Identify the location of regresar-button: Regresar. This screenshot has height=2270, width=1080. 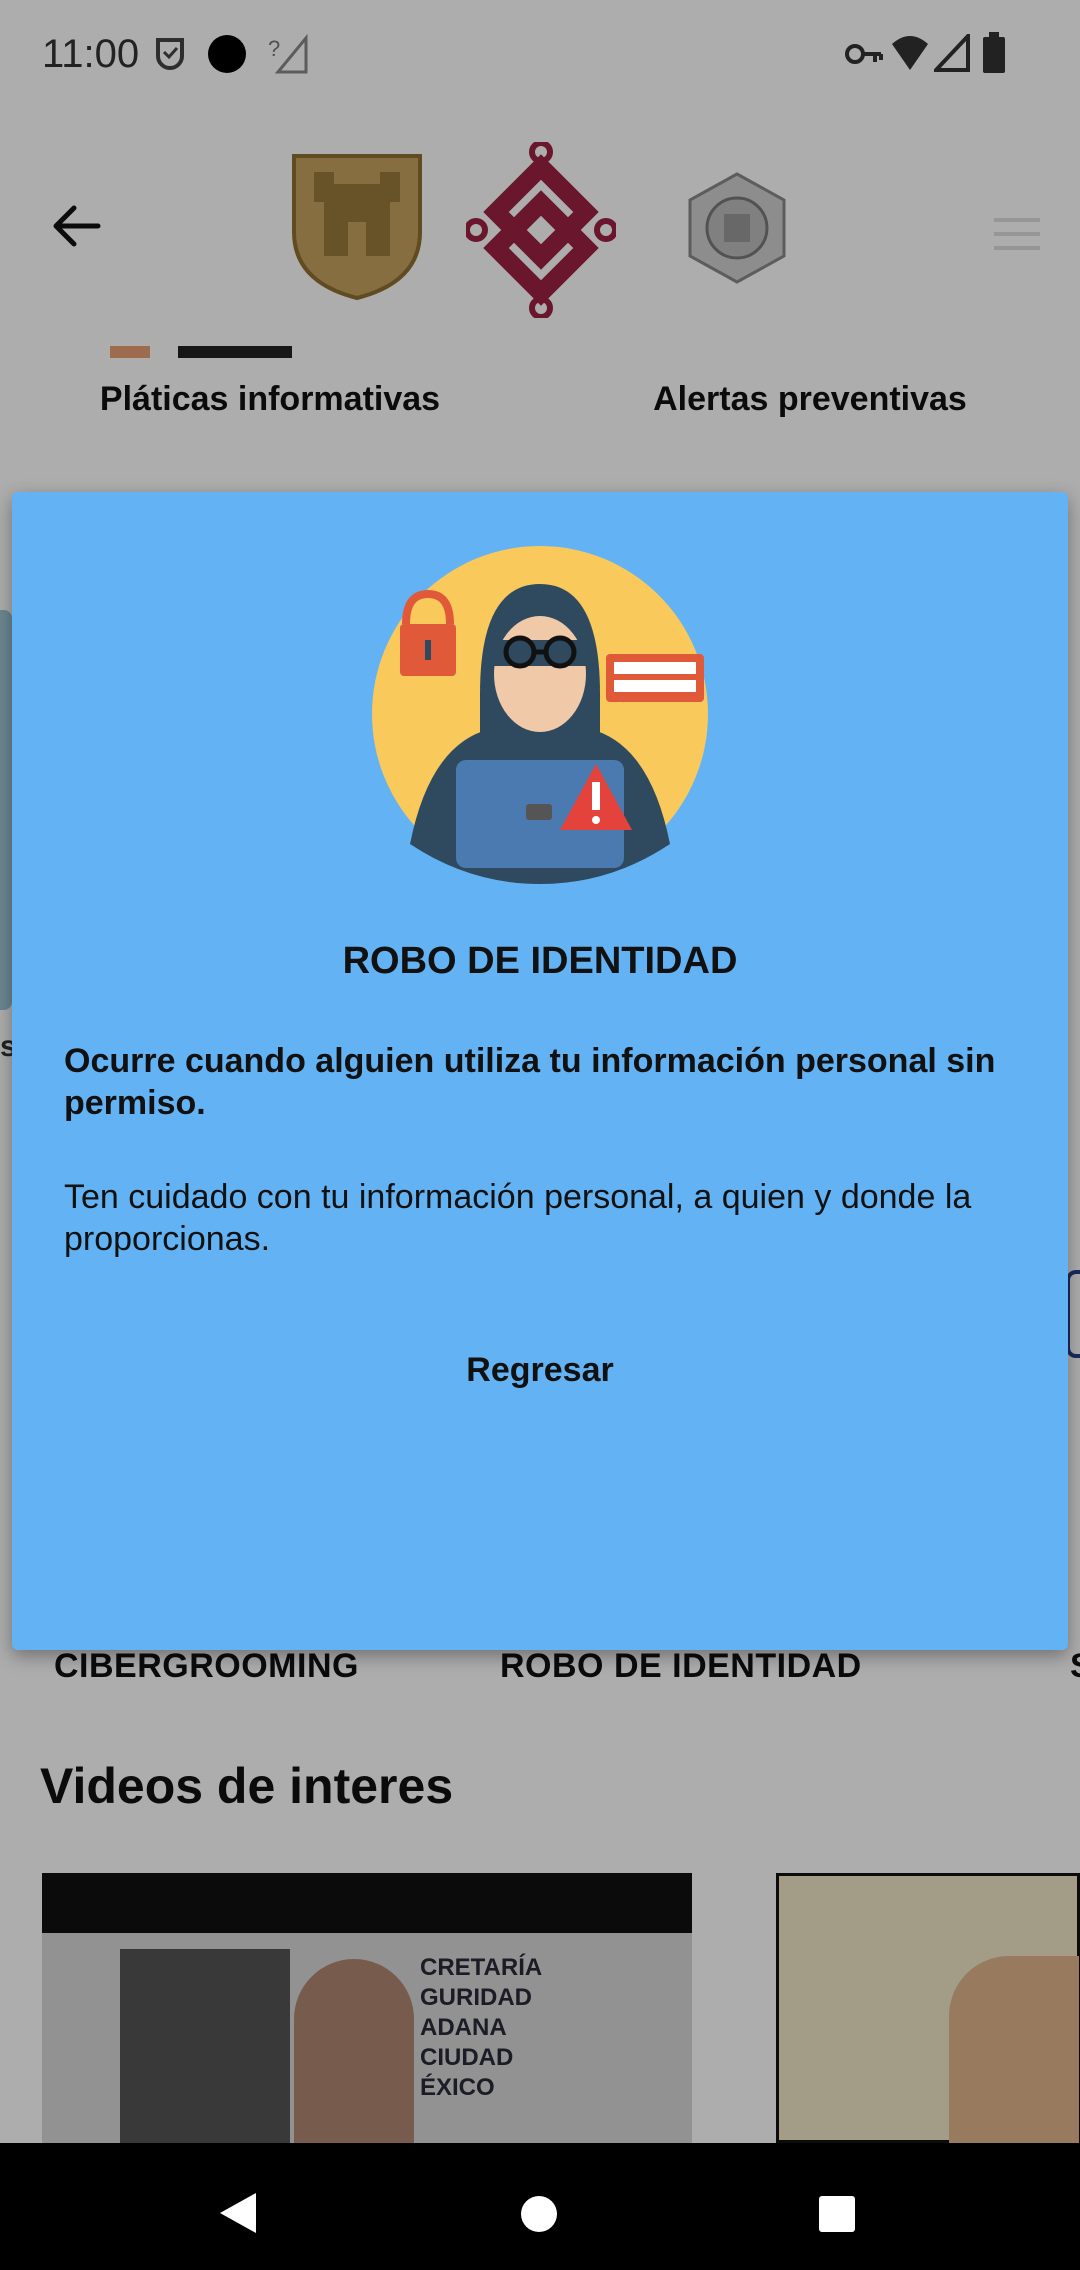
(540, 1370).